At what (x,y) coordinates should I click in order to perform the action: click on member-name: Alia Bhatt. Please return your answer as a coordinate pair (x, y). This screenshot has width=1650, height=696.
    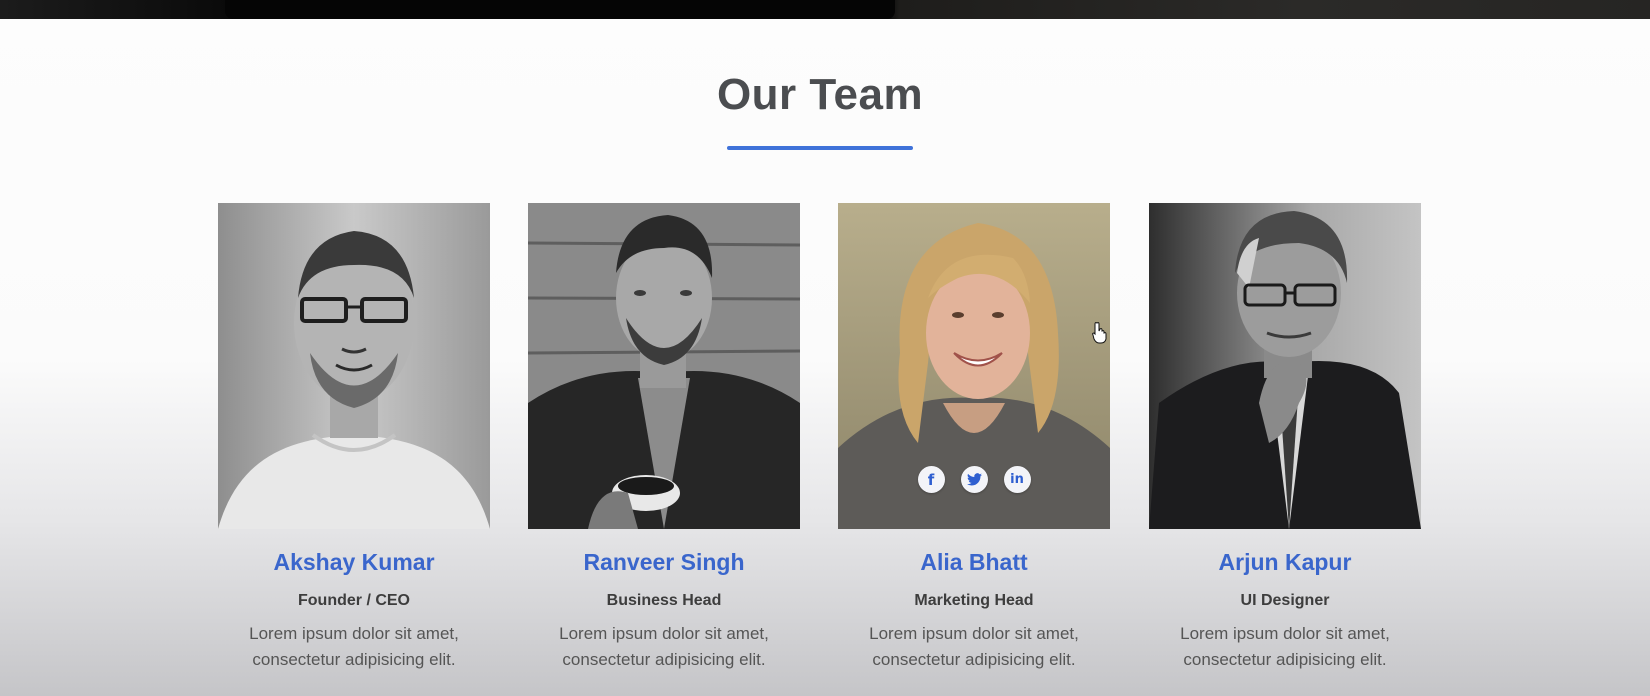
    Looking at the image, I should click on (974, 562).